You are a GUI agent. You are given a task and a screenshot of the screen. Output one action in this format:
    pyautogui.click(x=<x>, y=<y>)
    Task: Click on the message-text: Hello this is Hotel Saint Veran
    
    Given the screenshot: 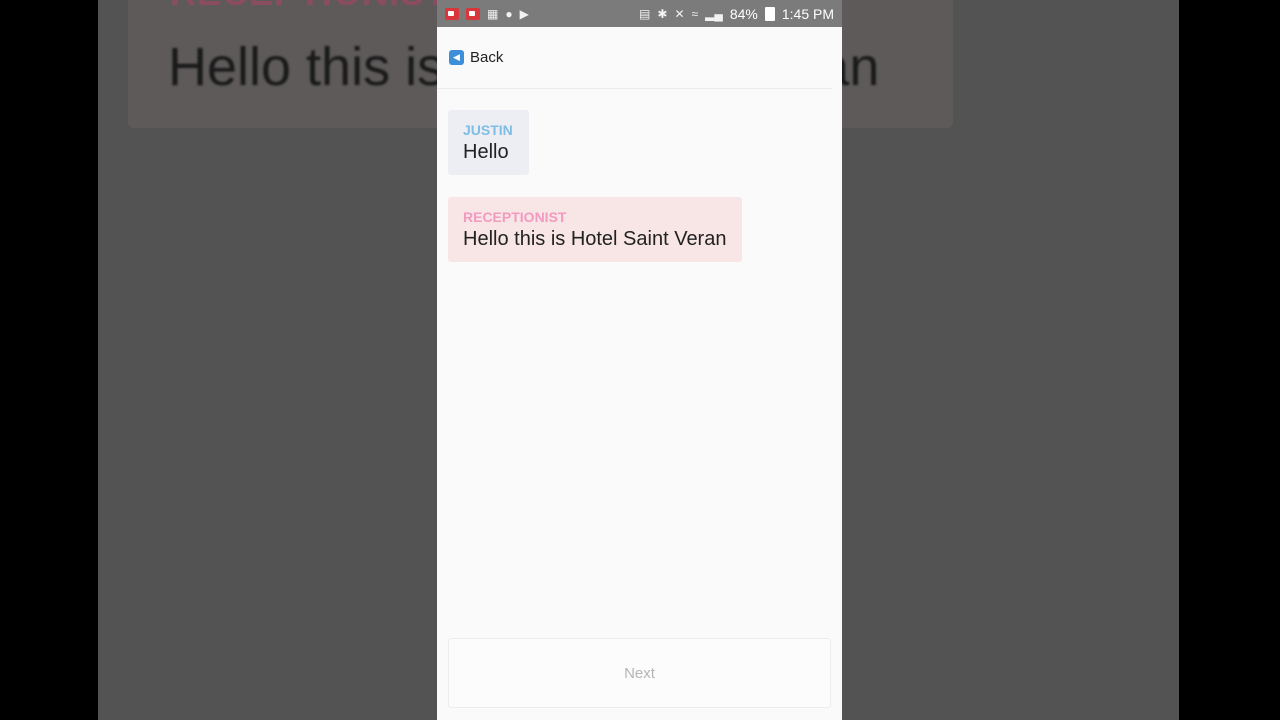 What is the action you would take?
    pyautogui.click(x=595, y=239)
    